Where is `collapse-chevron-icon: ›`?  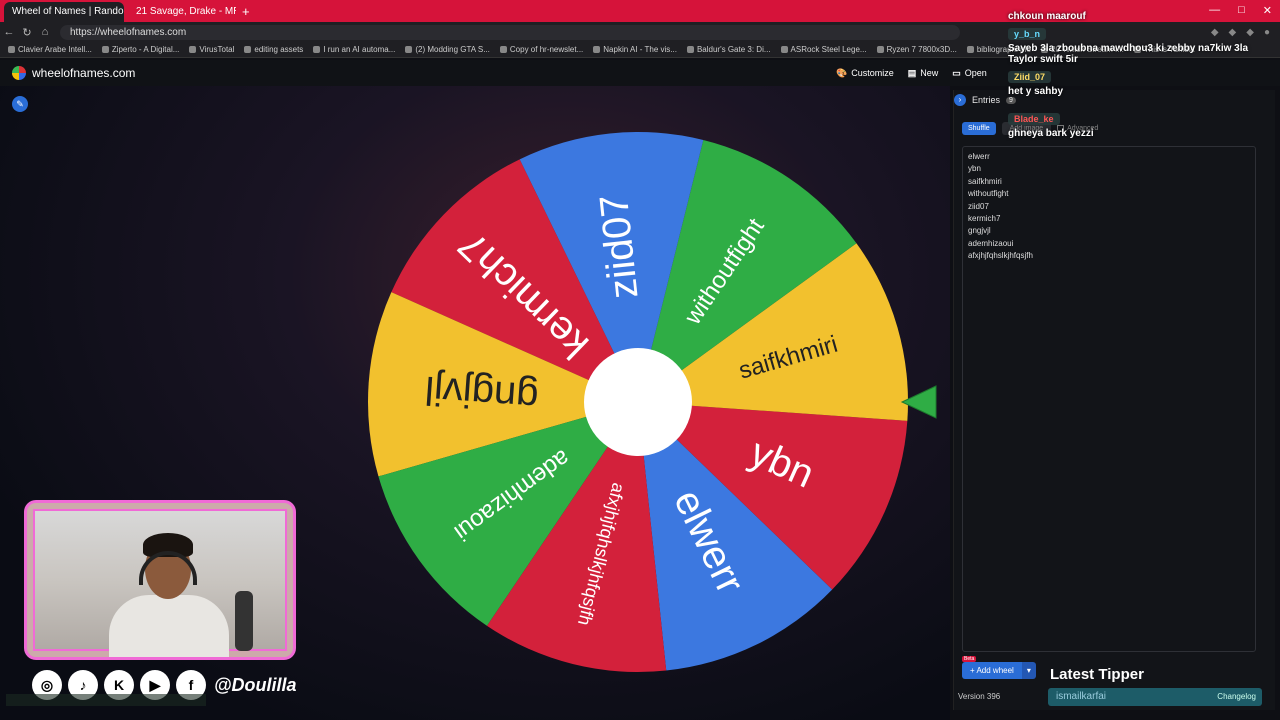
collapse-chevron-icon: › is located at coordinates (960, 100).